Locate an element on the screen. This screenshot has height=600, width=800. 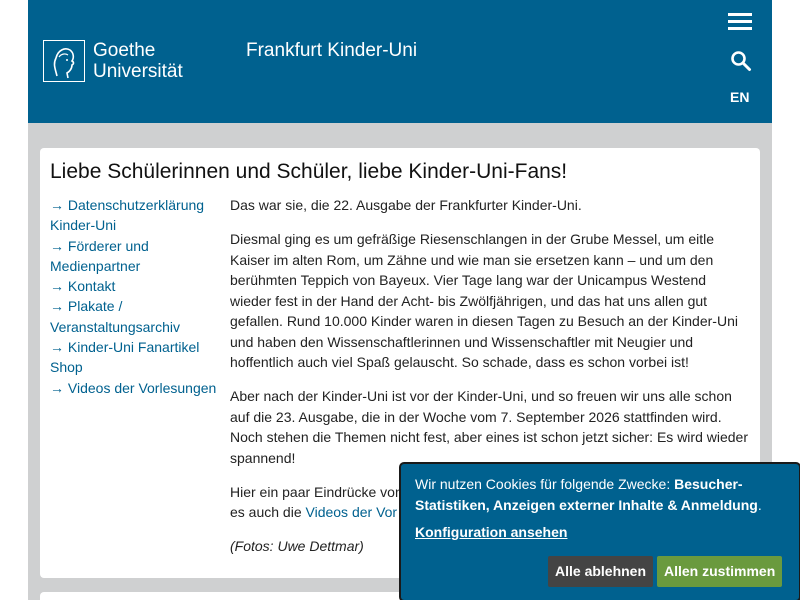
sidenav-item-videos: → Videos der Vorlesungen is located at coordinates (135, 388).